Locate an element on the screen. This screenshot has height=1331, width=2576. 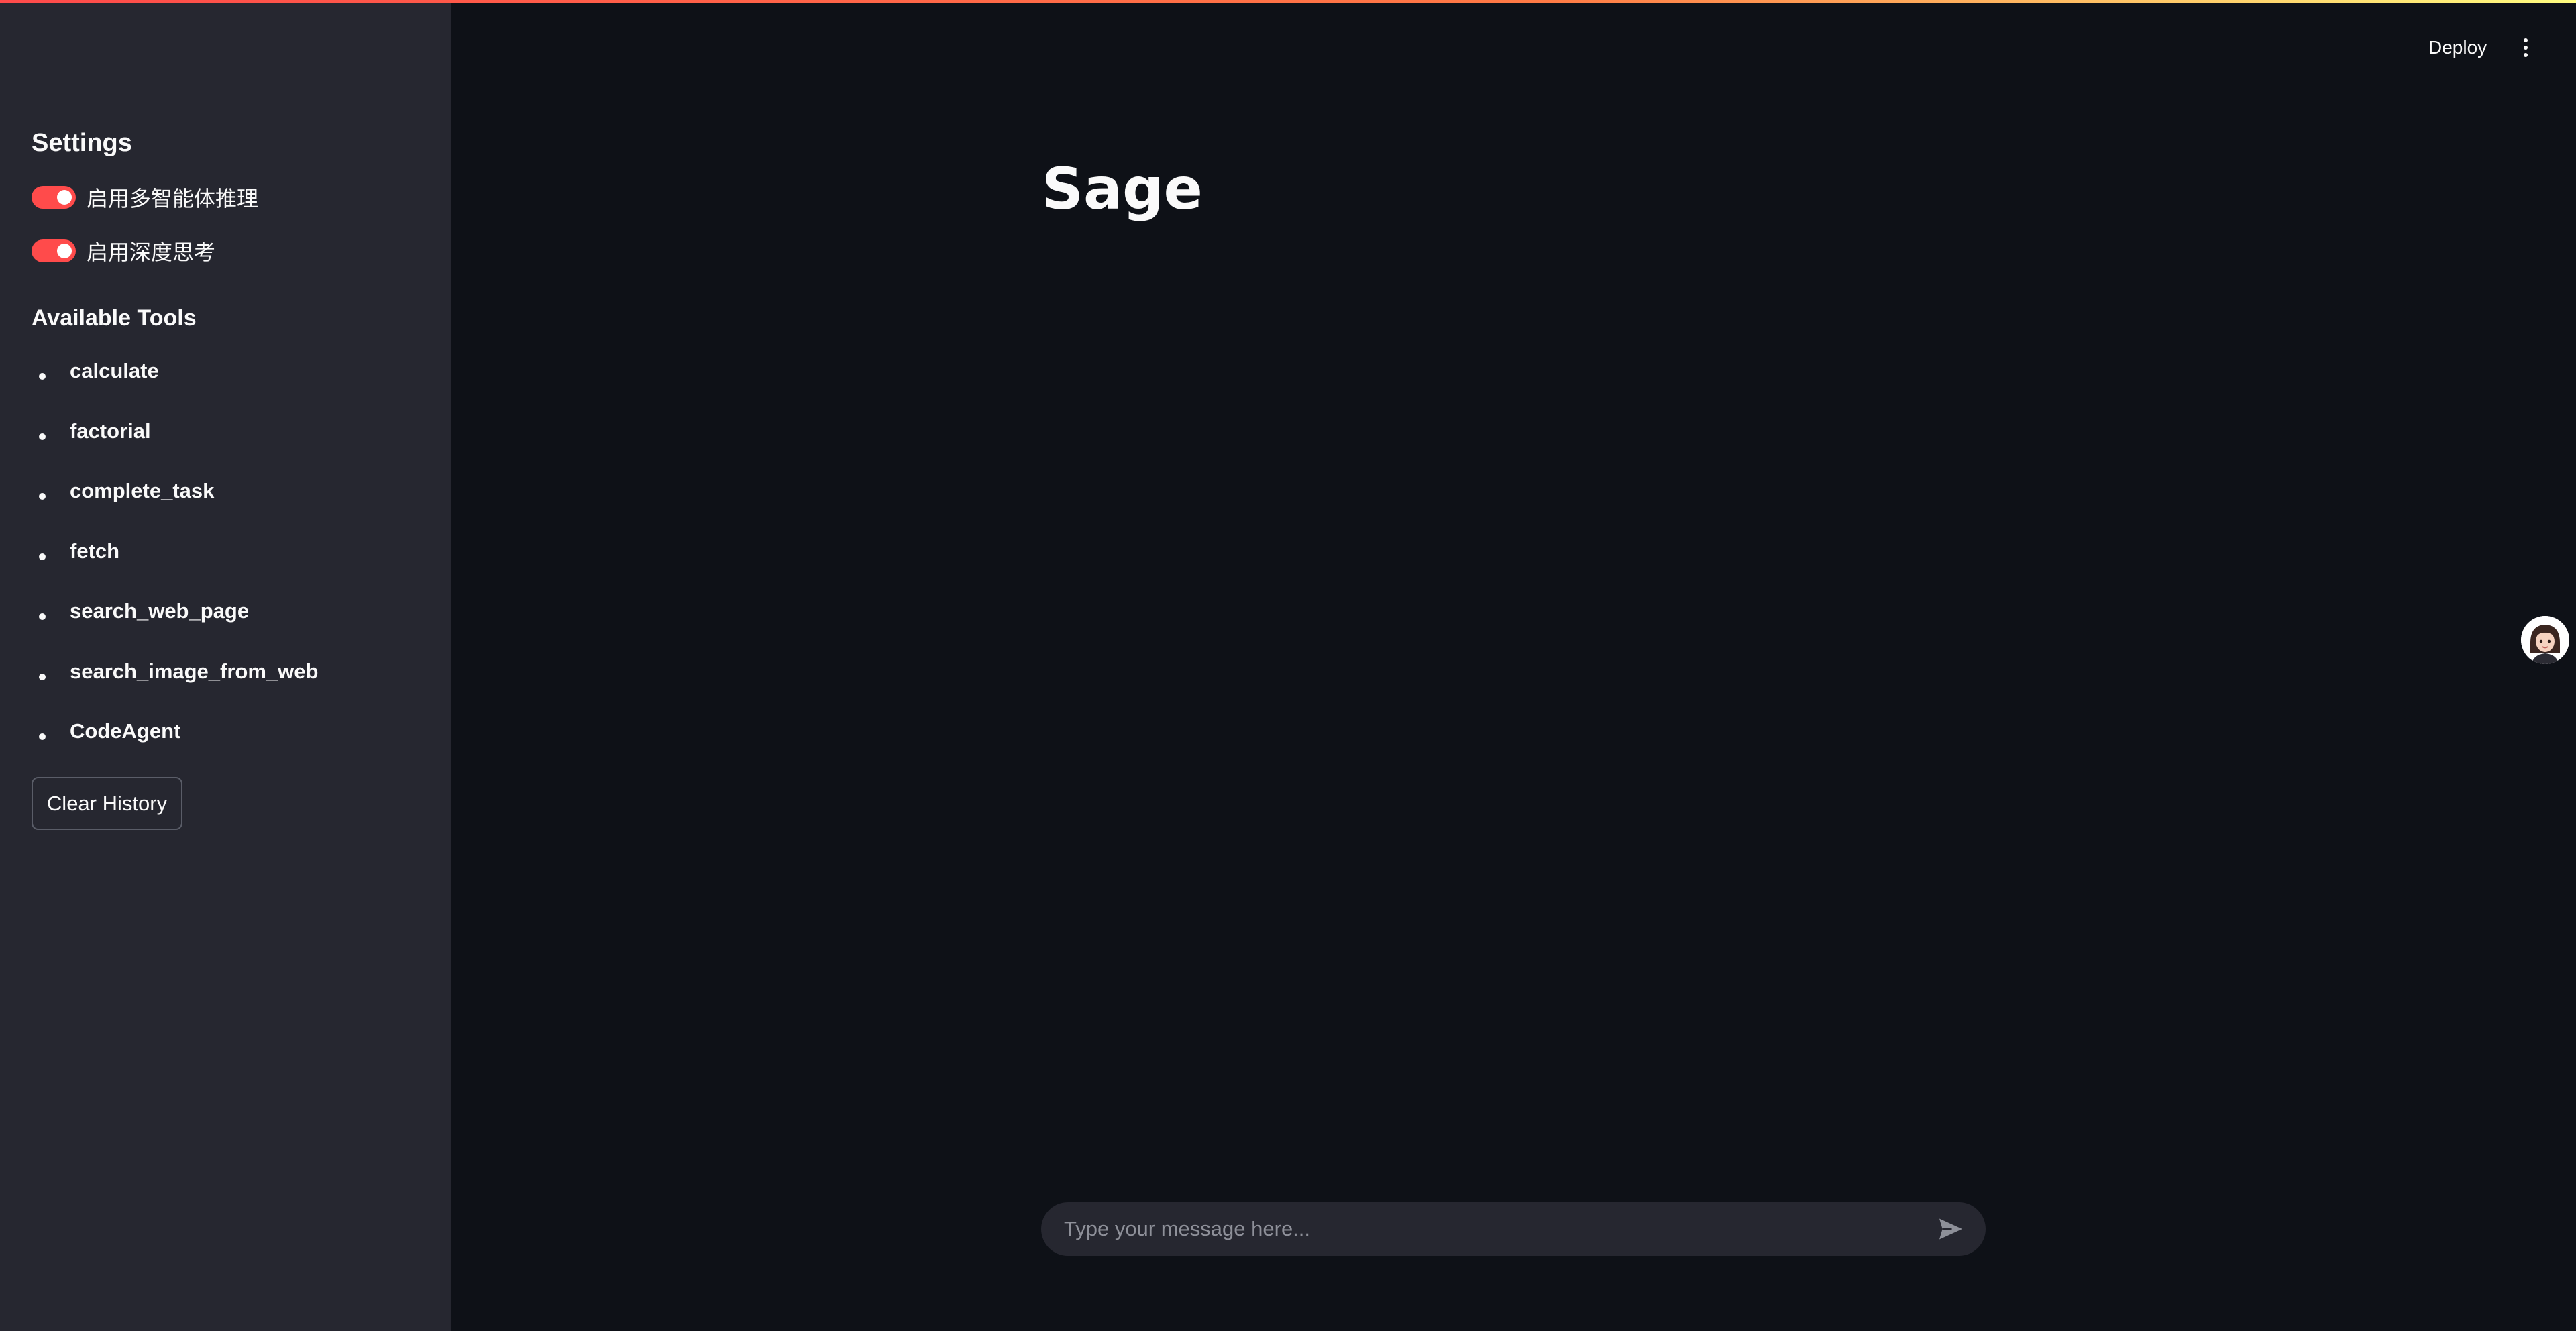
send-glyph is located at coordinates (1950, 1229).